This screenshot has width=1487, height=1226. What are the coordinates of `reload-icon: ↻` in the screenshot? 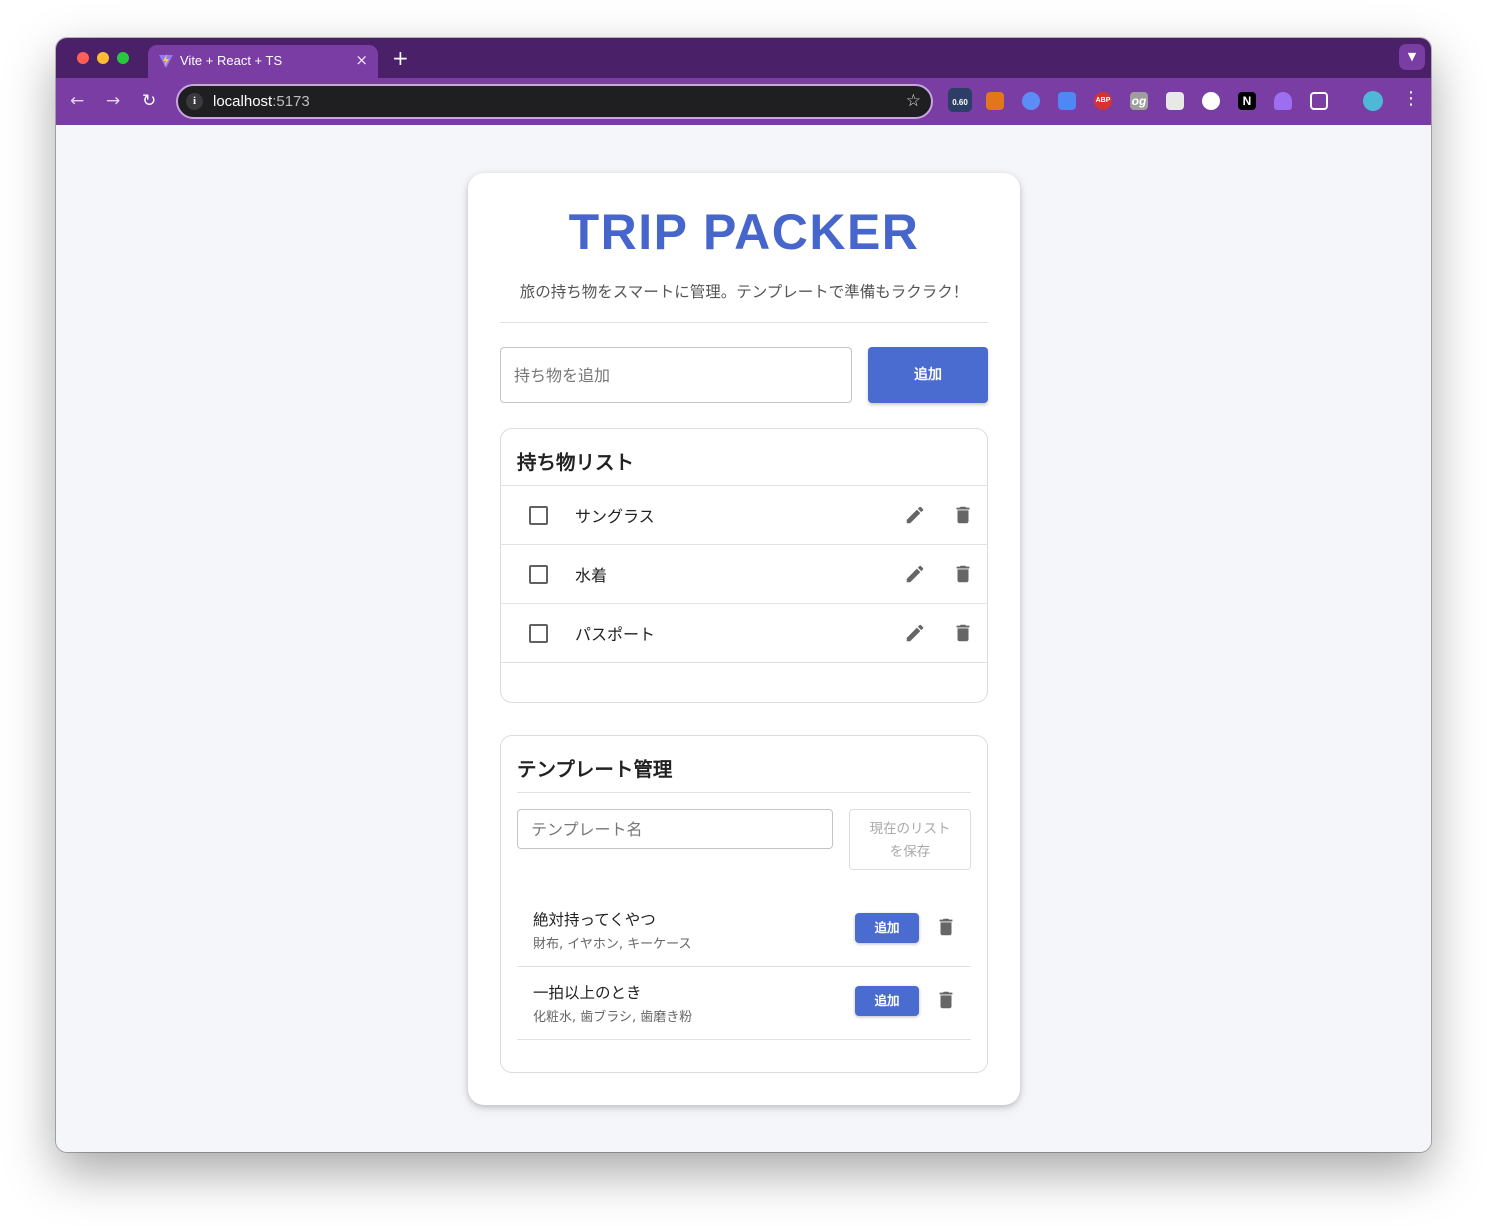 It's located at (149, 101).